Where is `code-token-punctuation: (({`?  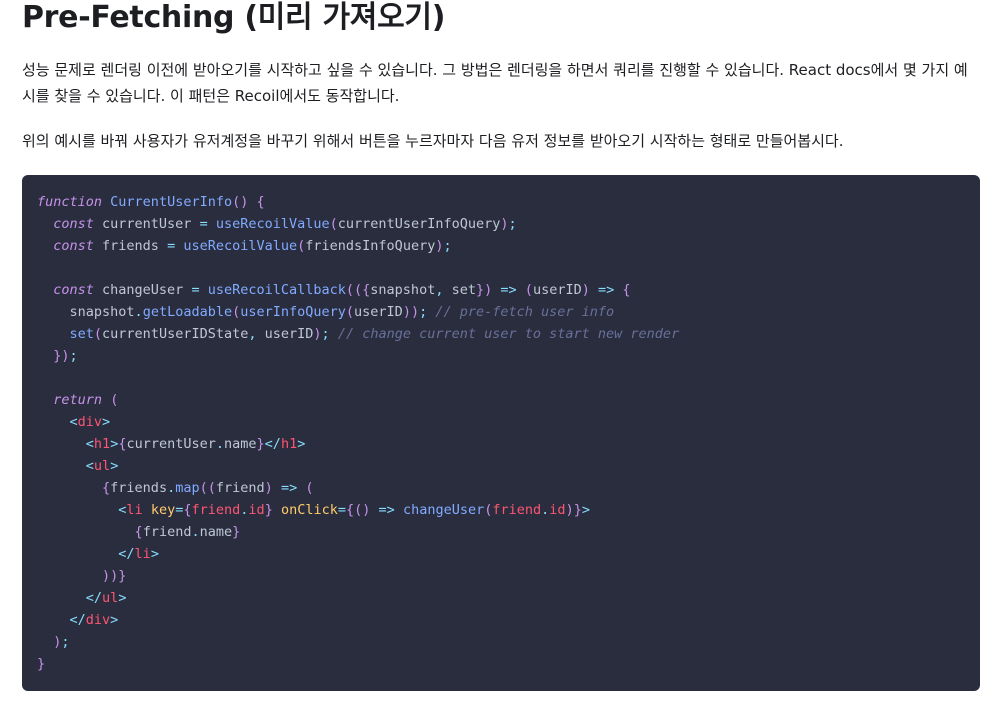
code-token-punctuation: (({ is located at coordinates (358, 290).